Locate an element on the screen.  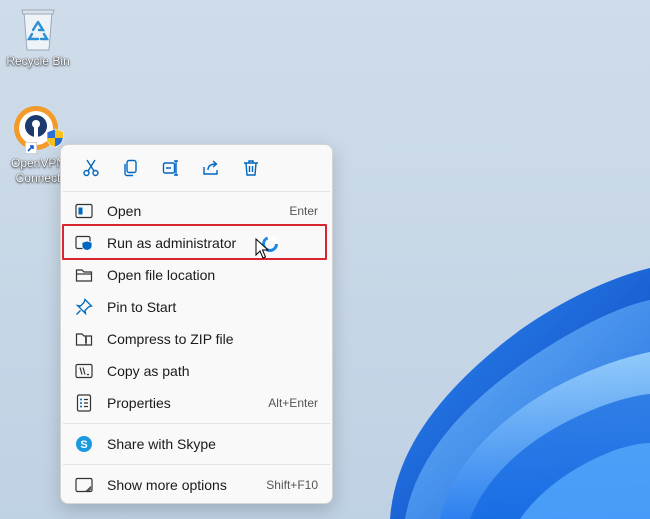
svg-text: S is located at coordinates (83, 445).